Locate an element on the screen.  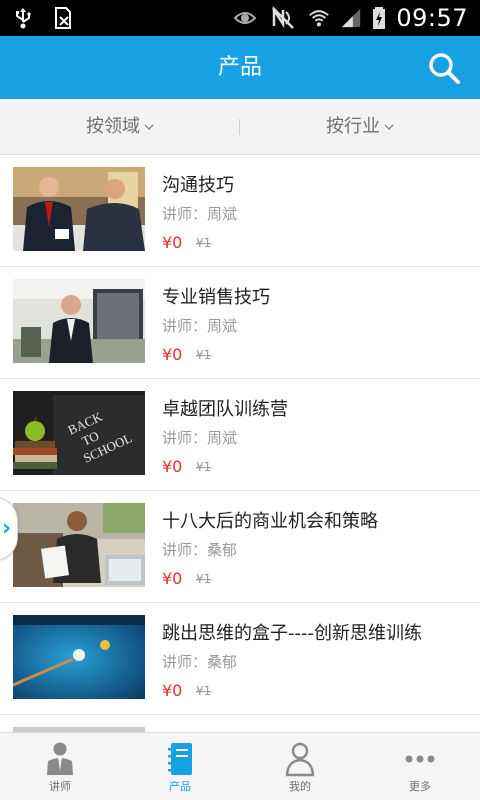
tab-products: 产品 is located at coordinates (180, 766).